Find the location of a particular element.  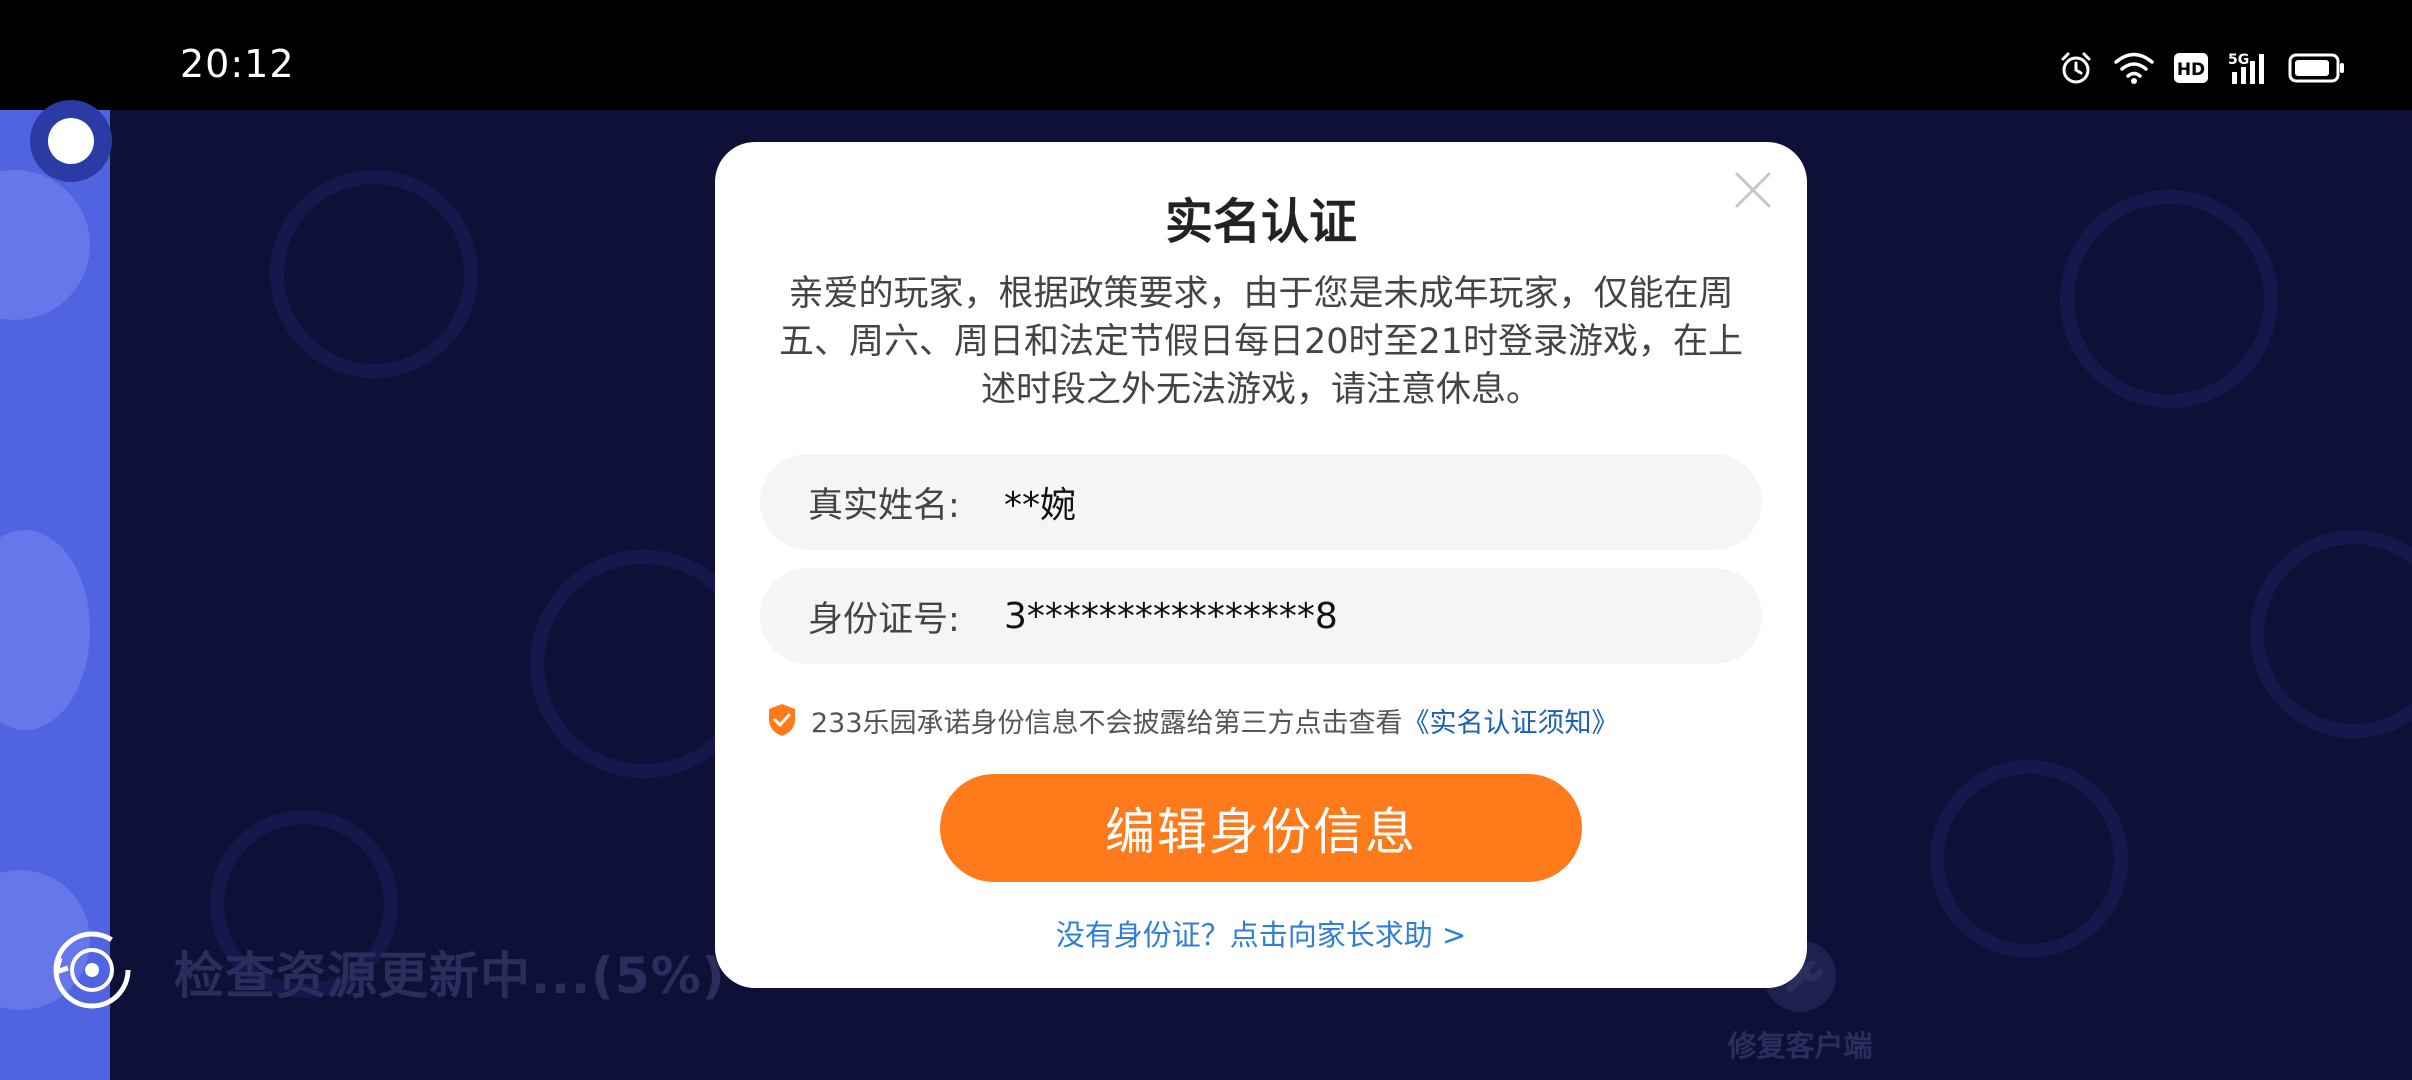

parent-help-link: 没有身份证？点击向家长求助 > is located at coordinates (1261, 933).